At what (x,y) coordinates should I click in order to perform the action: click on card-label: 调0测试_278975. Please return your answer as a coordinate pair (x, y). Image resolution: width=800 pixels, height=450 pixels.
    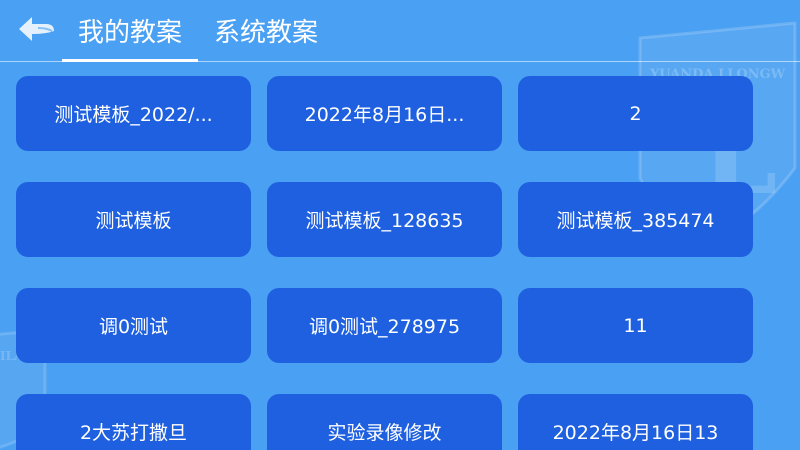
    Looking at the image, I should click on (384, 327).